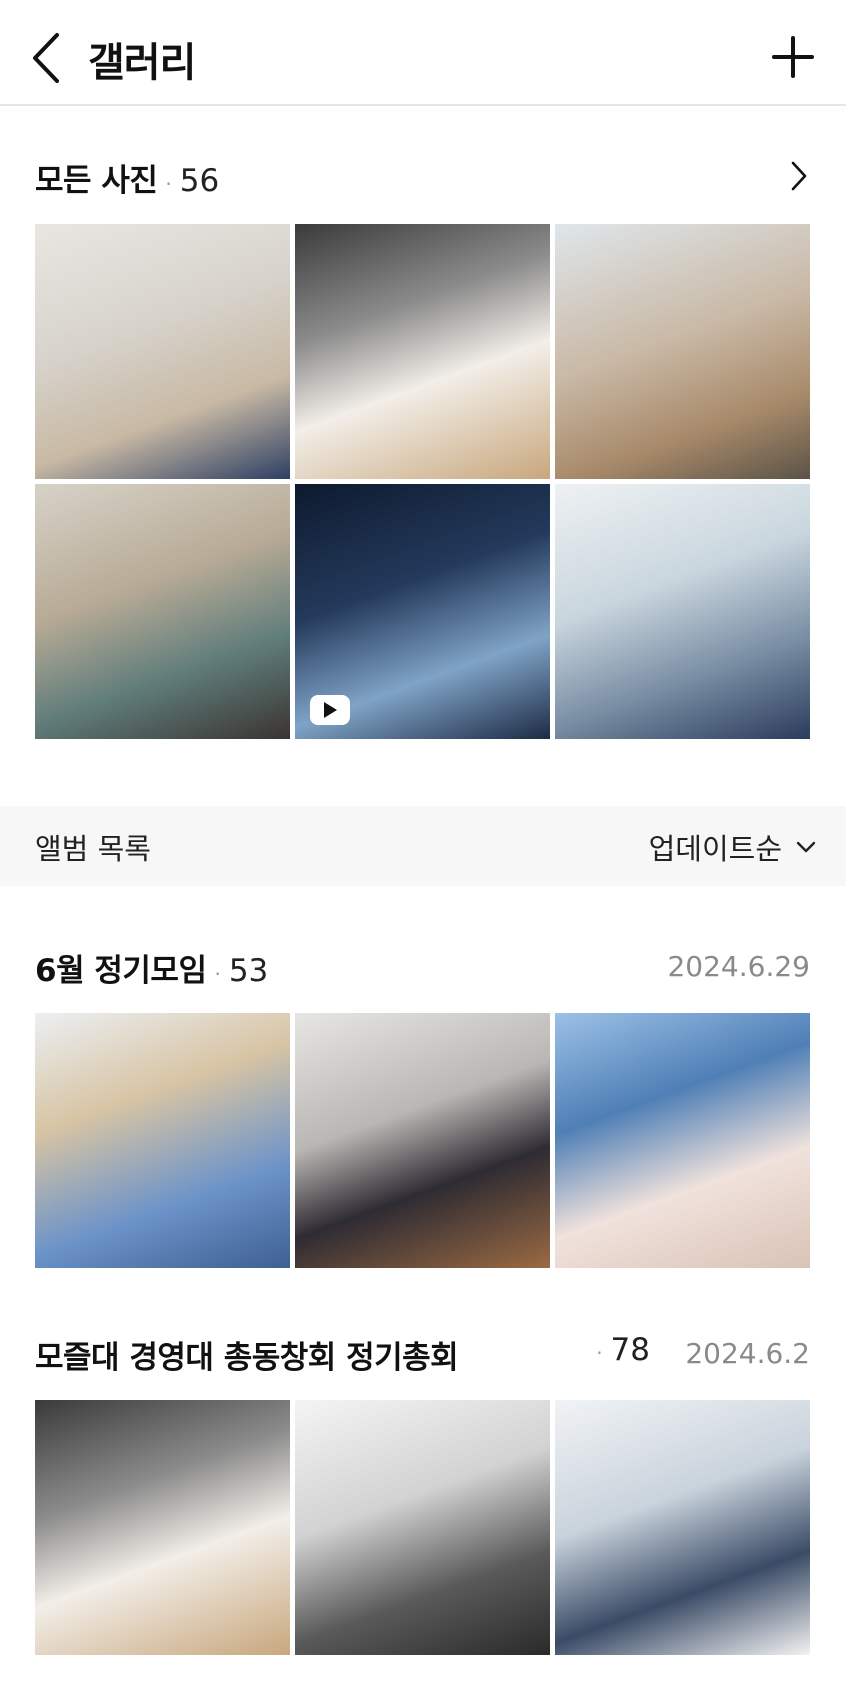 The image size is (846, 1691). I want to click on album-list-bar: 앨범 목록 업데이트순, so click(423, 846).